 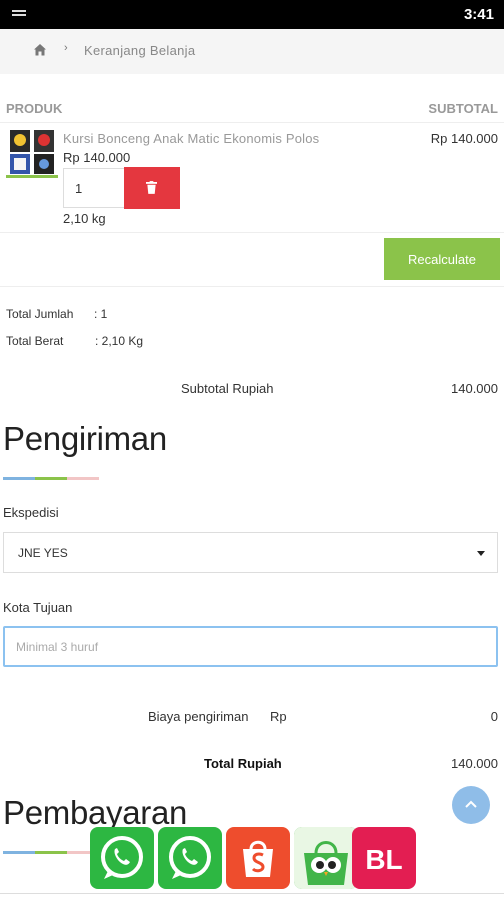 What do you see at coordinates (74, 341) in the screenshot?
I see `total-weight-row: Total Berat : 2,10 Kg` at bounding box center [74, 341].